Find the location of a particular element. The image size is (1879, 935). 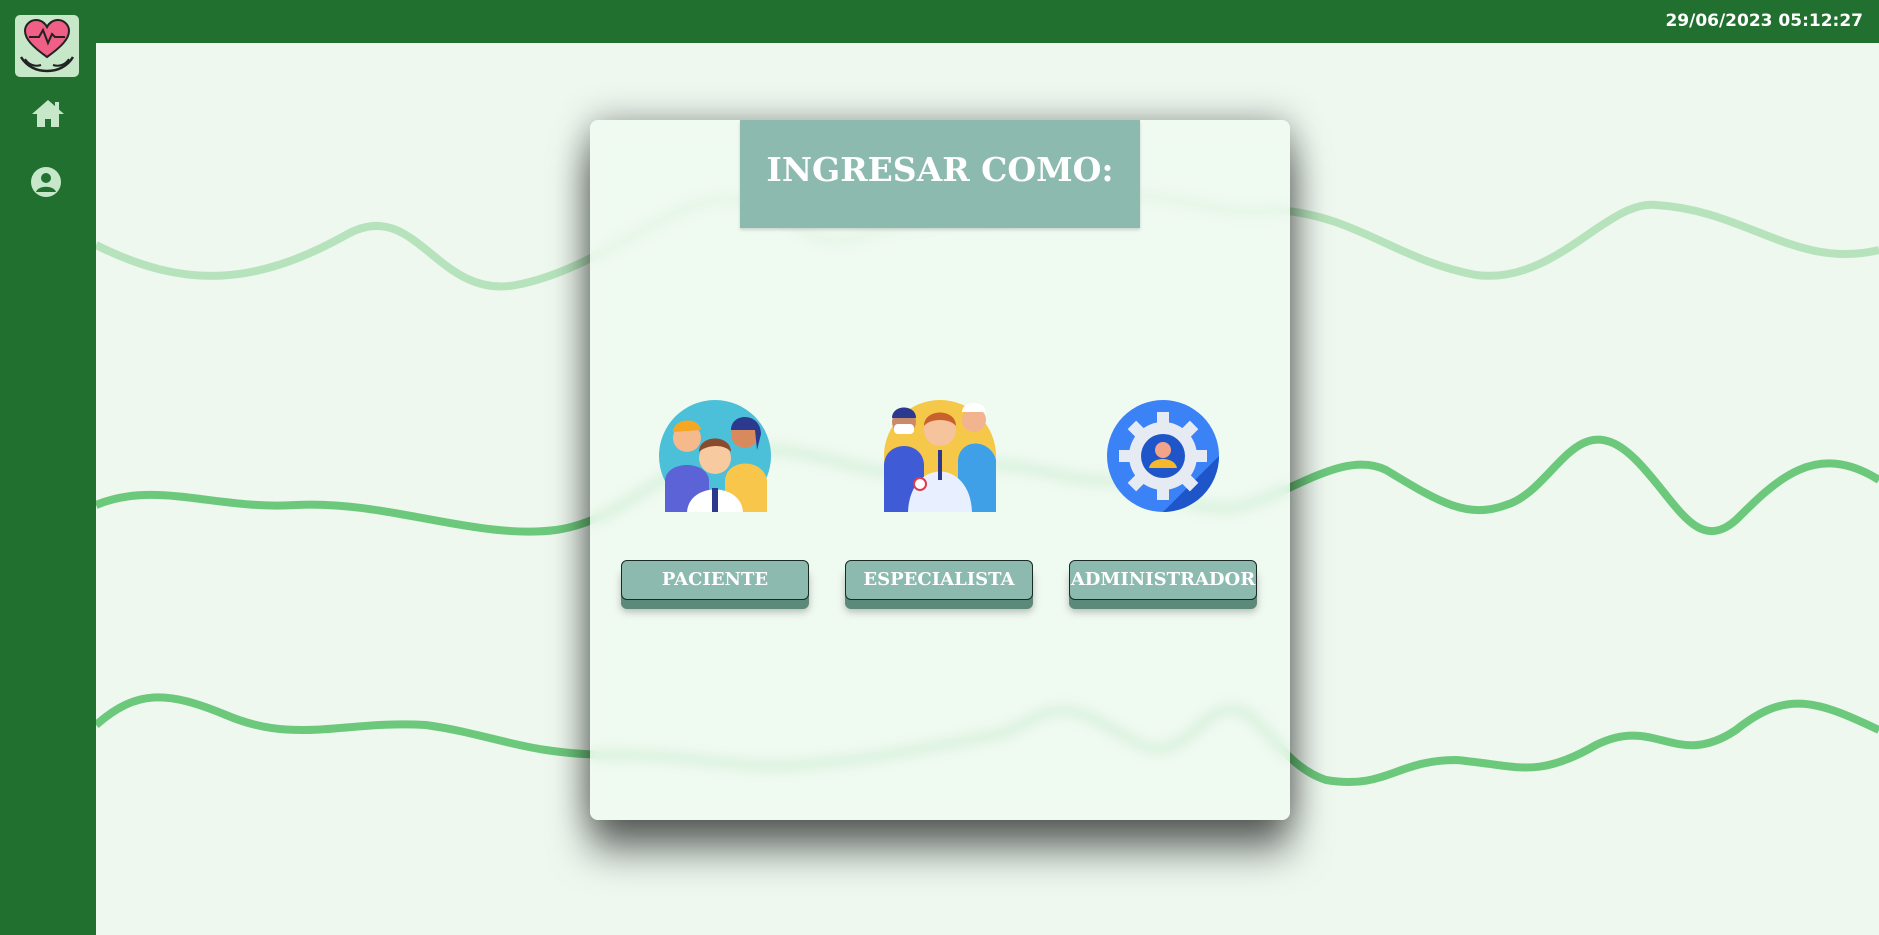

patients-group-icon is located at coordinates (715, 456).